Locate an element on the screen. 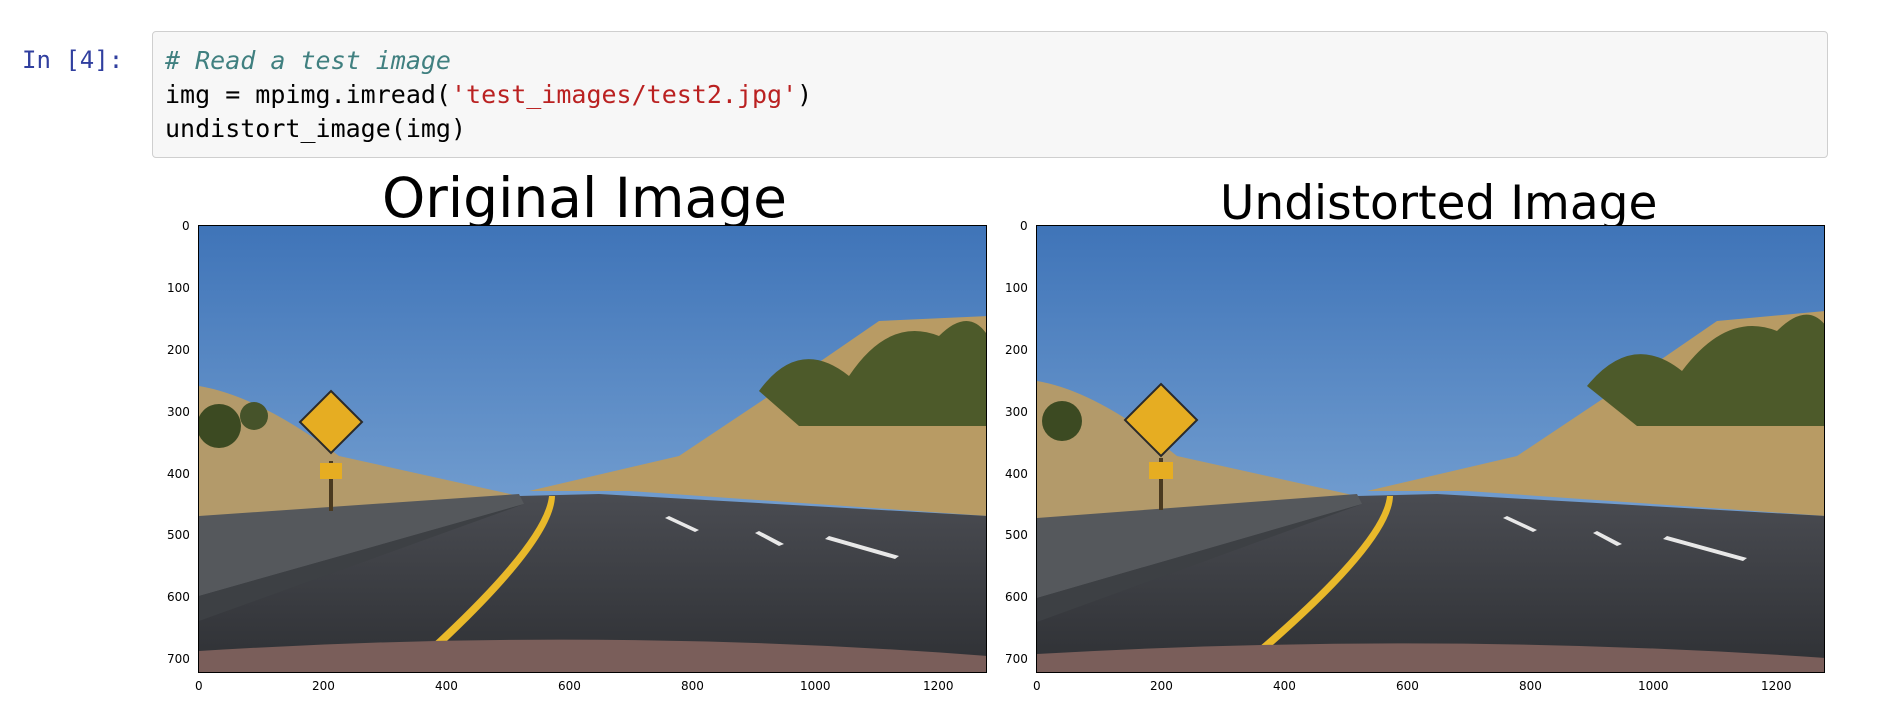 The height and width of the screenshot is (712, 1880). plot-title-undistorted: Undistorted Image is located at coordinates (1439, 203).